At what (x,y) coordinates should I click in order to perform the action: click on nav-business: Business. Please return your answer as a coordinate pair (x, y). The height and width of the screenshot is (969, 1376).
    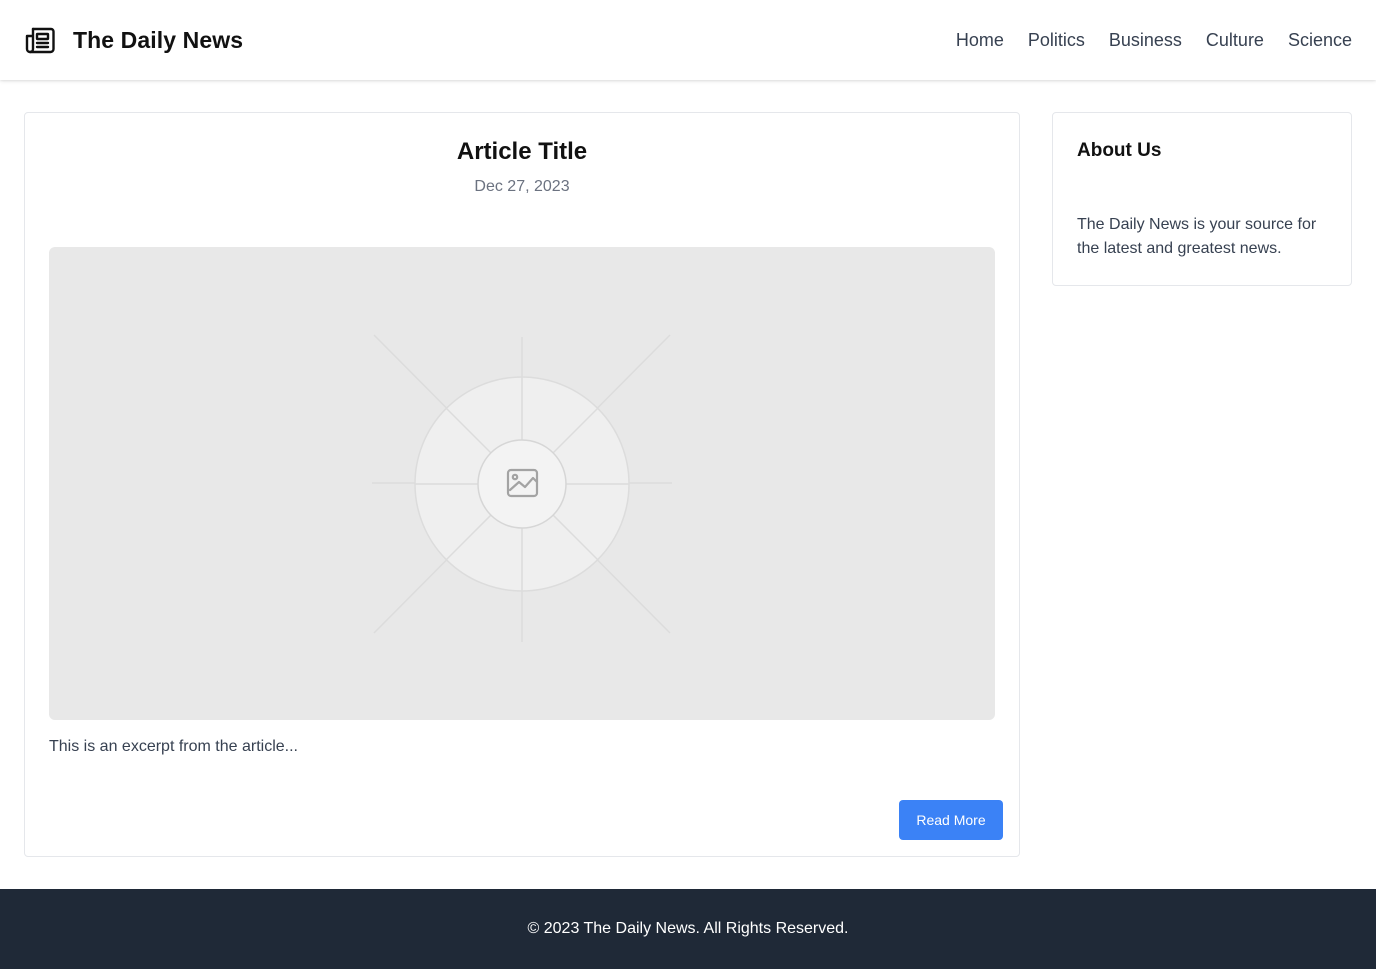
    Looking at the image, I should click on (1145, 40).